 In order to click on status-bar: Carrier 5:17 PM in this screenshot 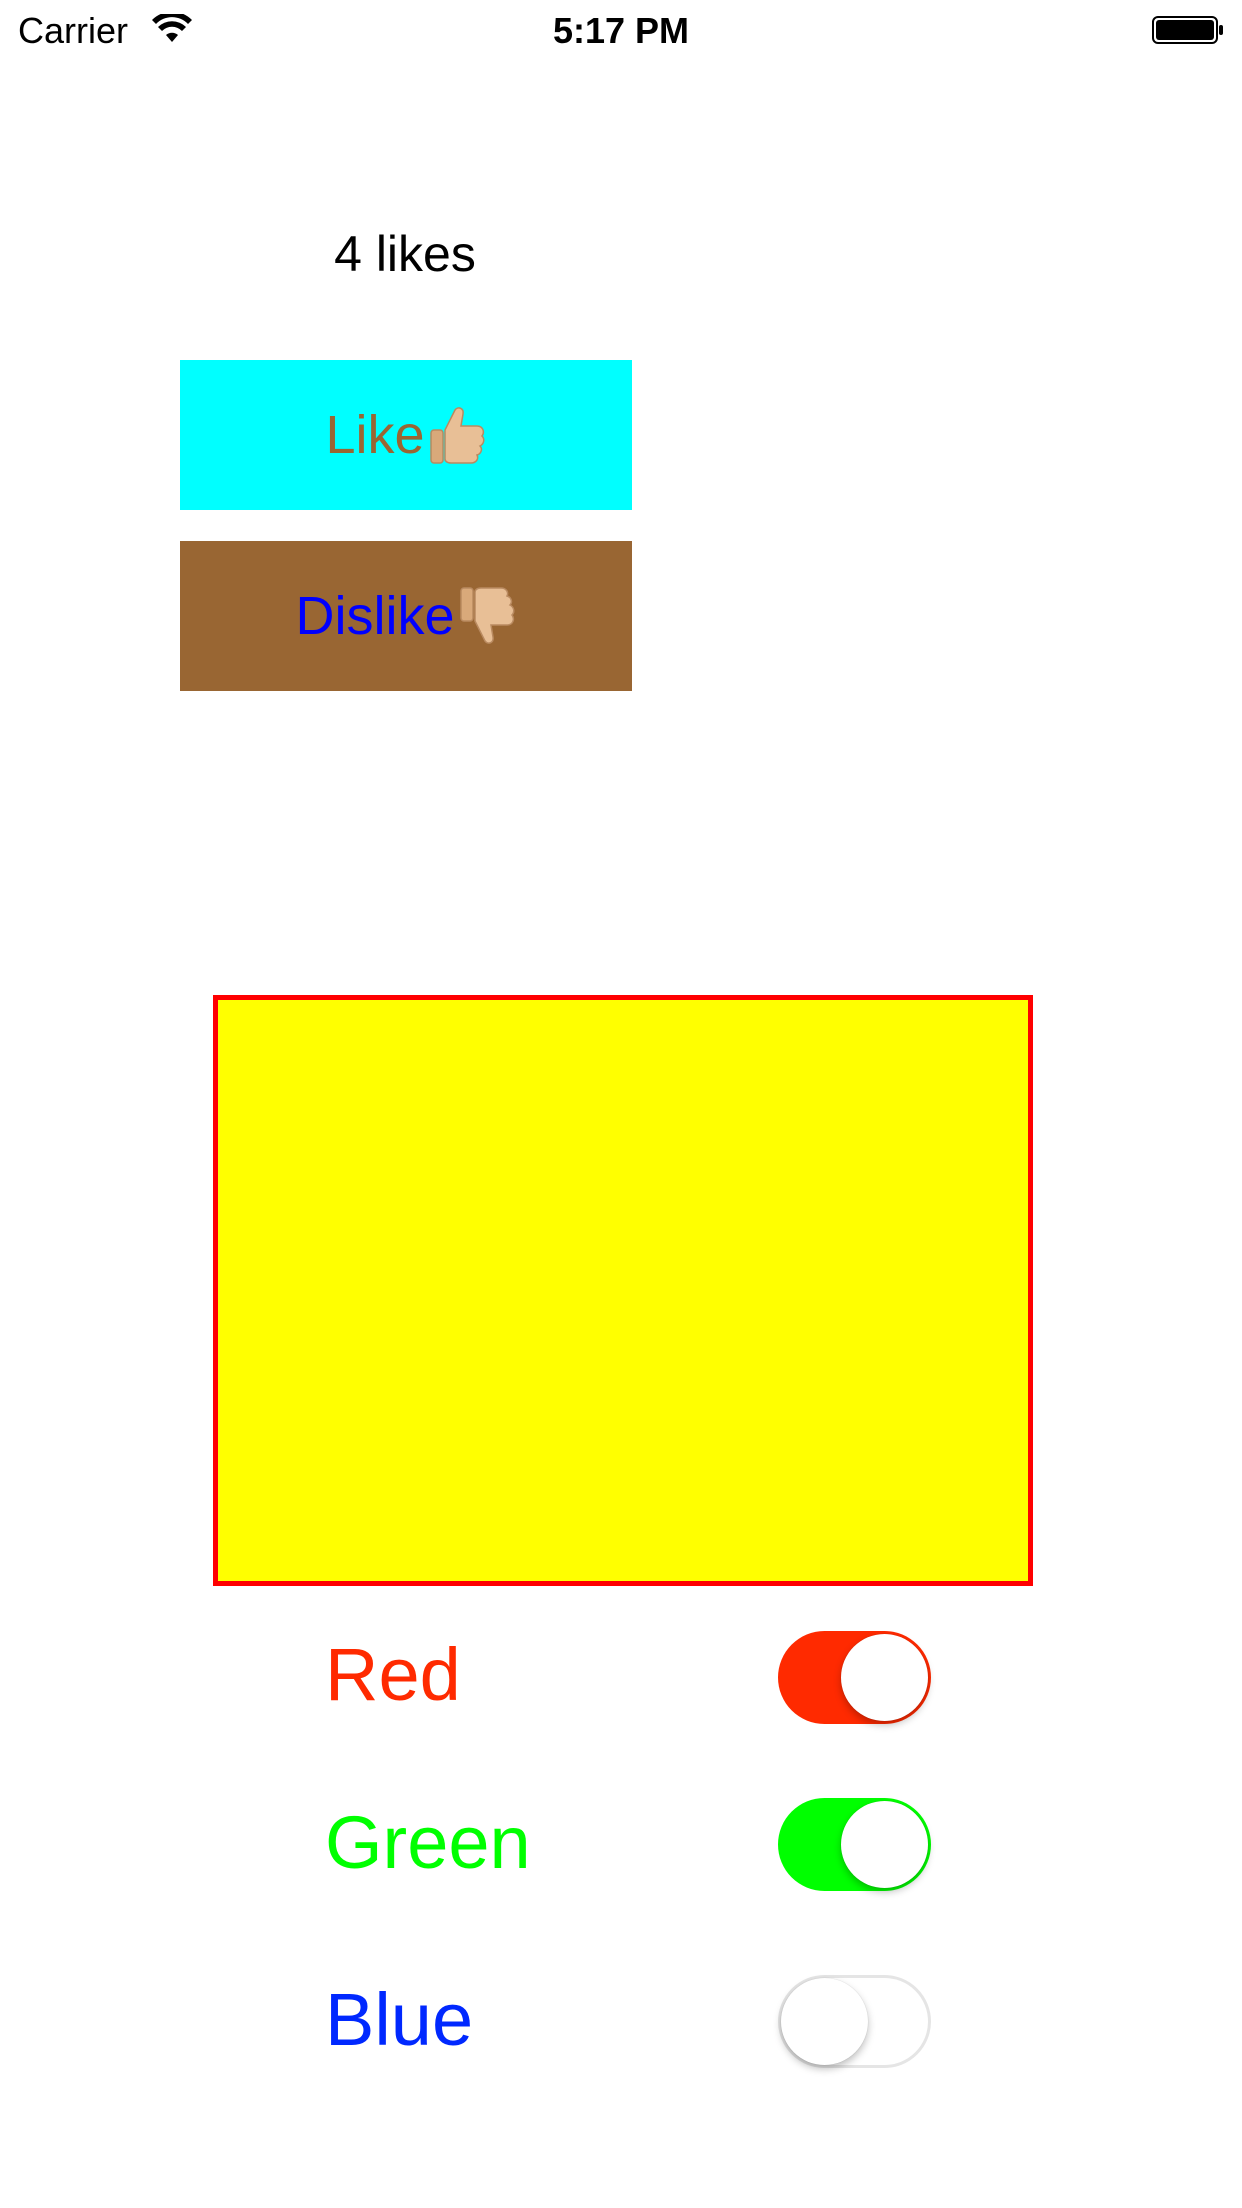, I will do `click(621, 30)`.